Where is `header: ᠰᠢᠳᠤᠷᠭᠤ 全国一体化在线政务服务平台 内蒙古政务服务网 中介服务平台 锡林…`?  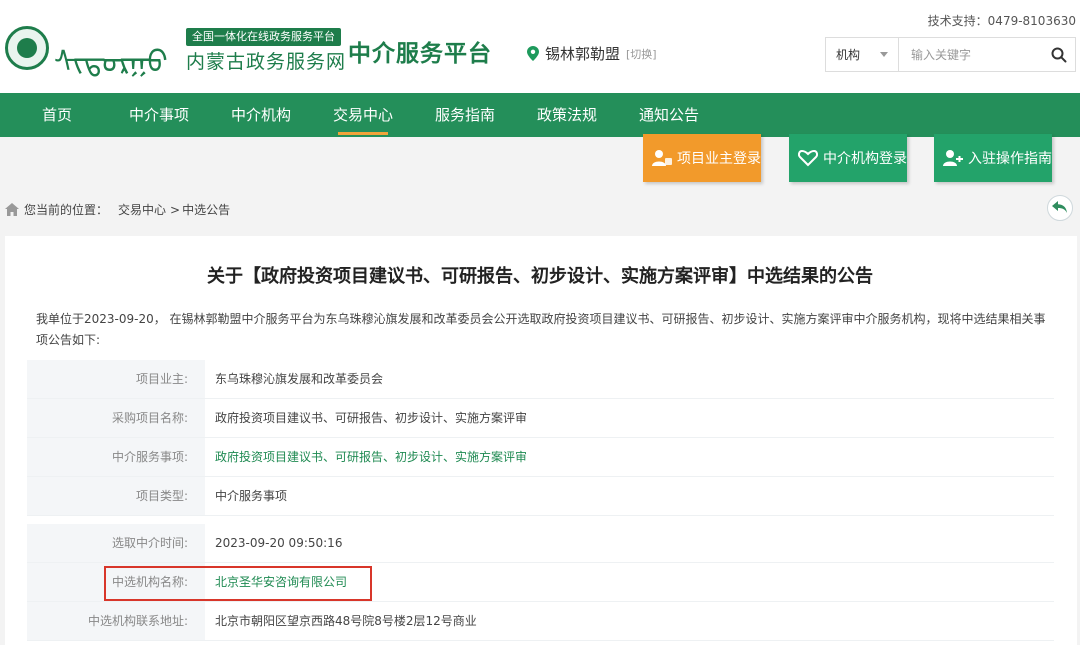 header: ᠰᠢᠳᠤᠷᠭᠤ 全国一体化在线政务服务平台 内蒙古政务服务网 中介服务平台 锡林… is located at coordinates (540, 46).